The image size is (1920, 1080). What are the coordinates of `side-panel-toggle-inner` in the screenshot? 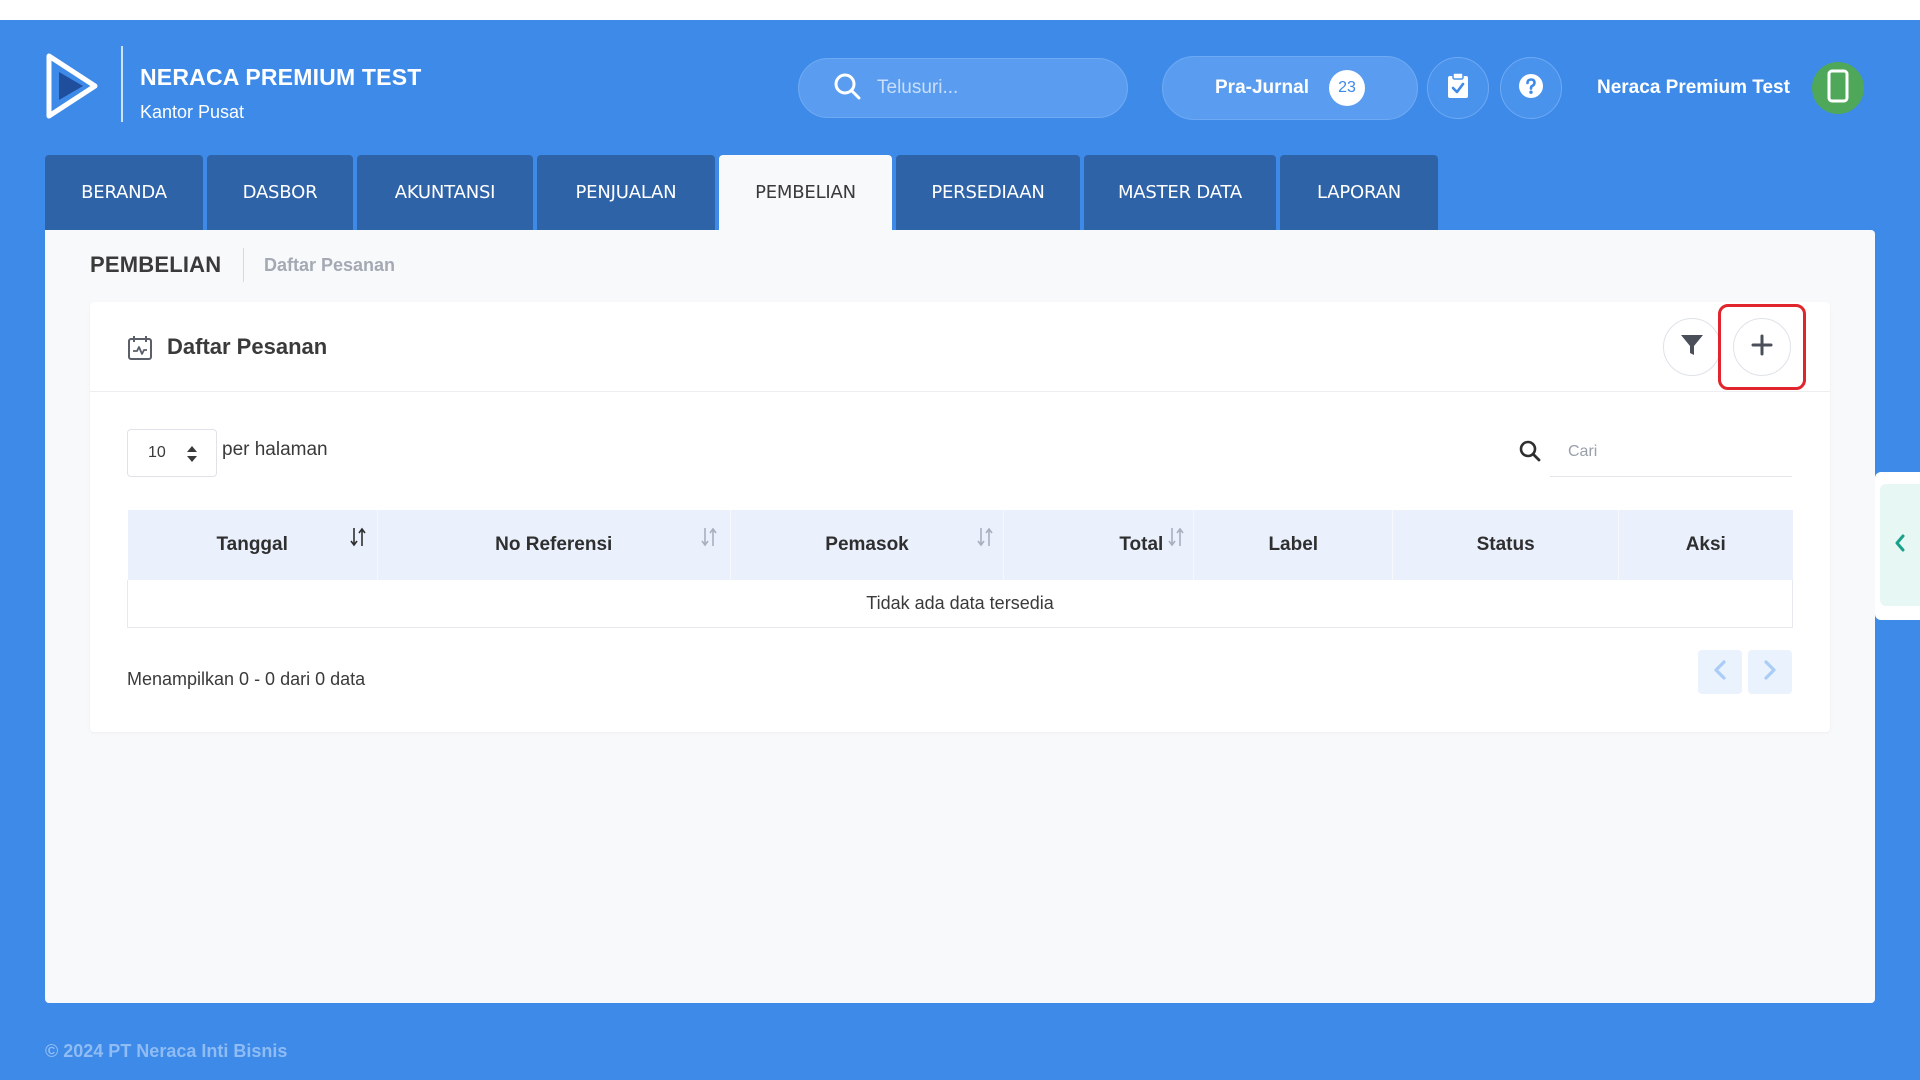 It's located at (1900, 545).